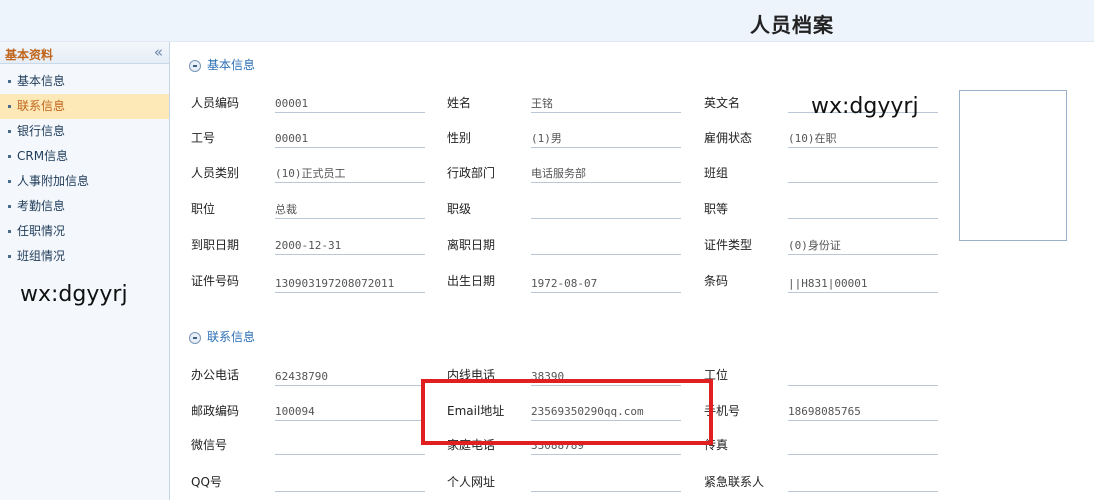  What do you see at coordinates (606, 482) in the screenshot?
I see `homepage-field` at bounding box center [606, 482].